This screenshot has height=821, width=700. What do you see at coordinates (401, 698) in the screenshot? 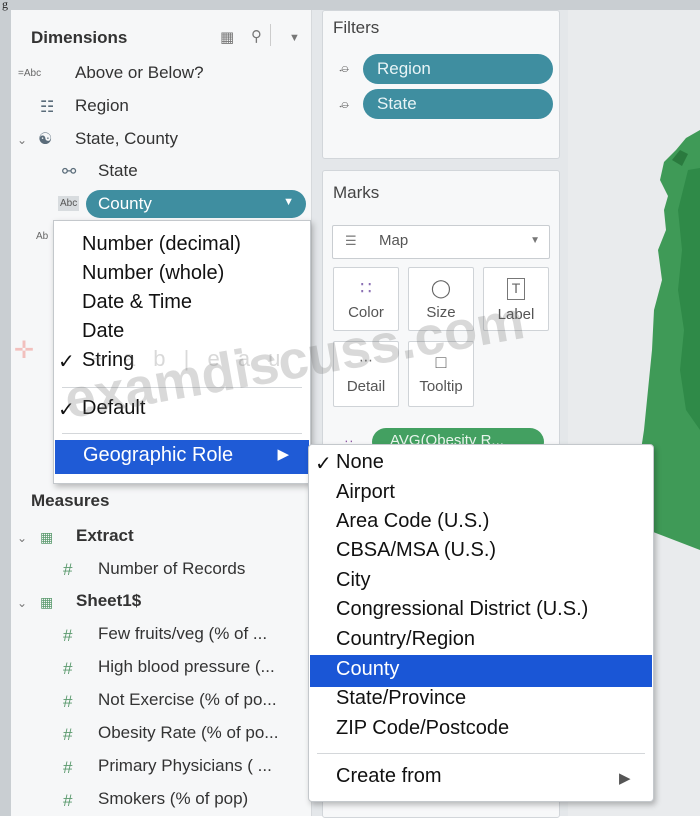
I see `submenu-state-province: State/Province` at bounding box center [401, 698].